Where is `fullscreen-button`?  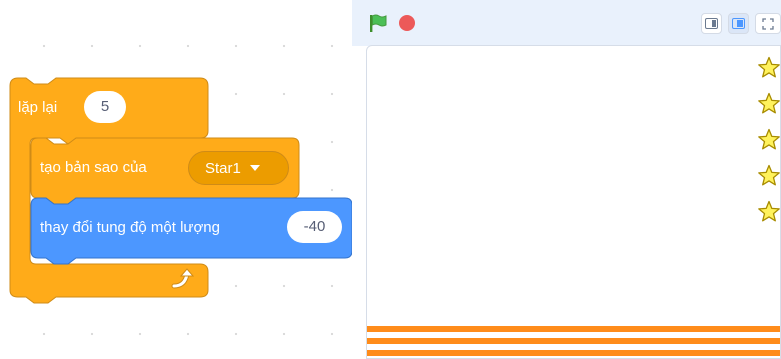 fullscreen-button is located at coordinates (768, 23).